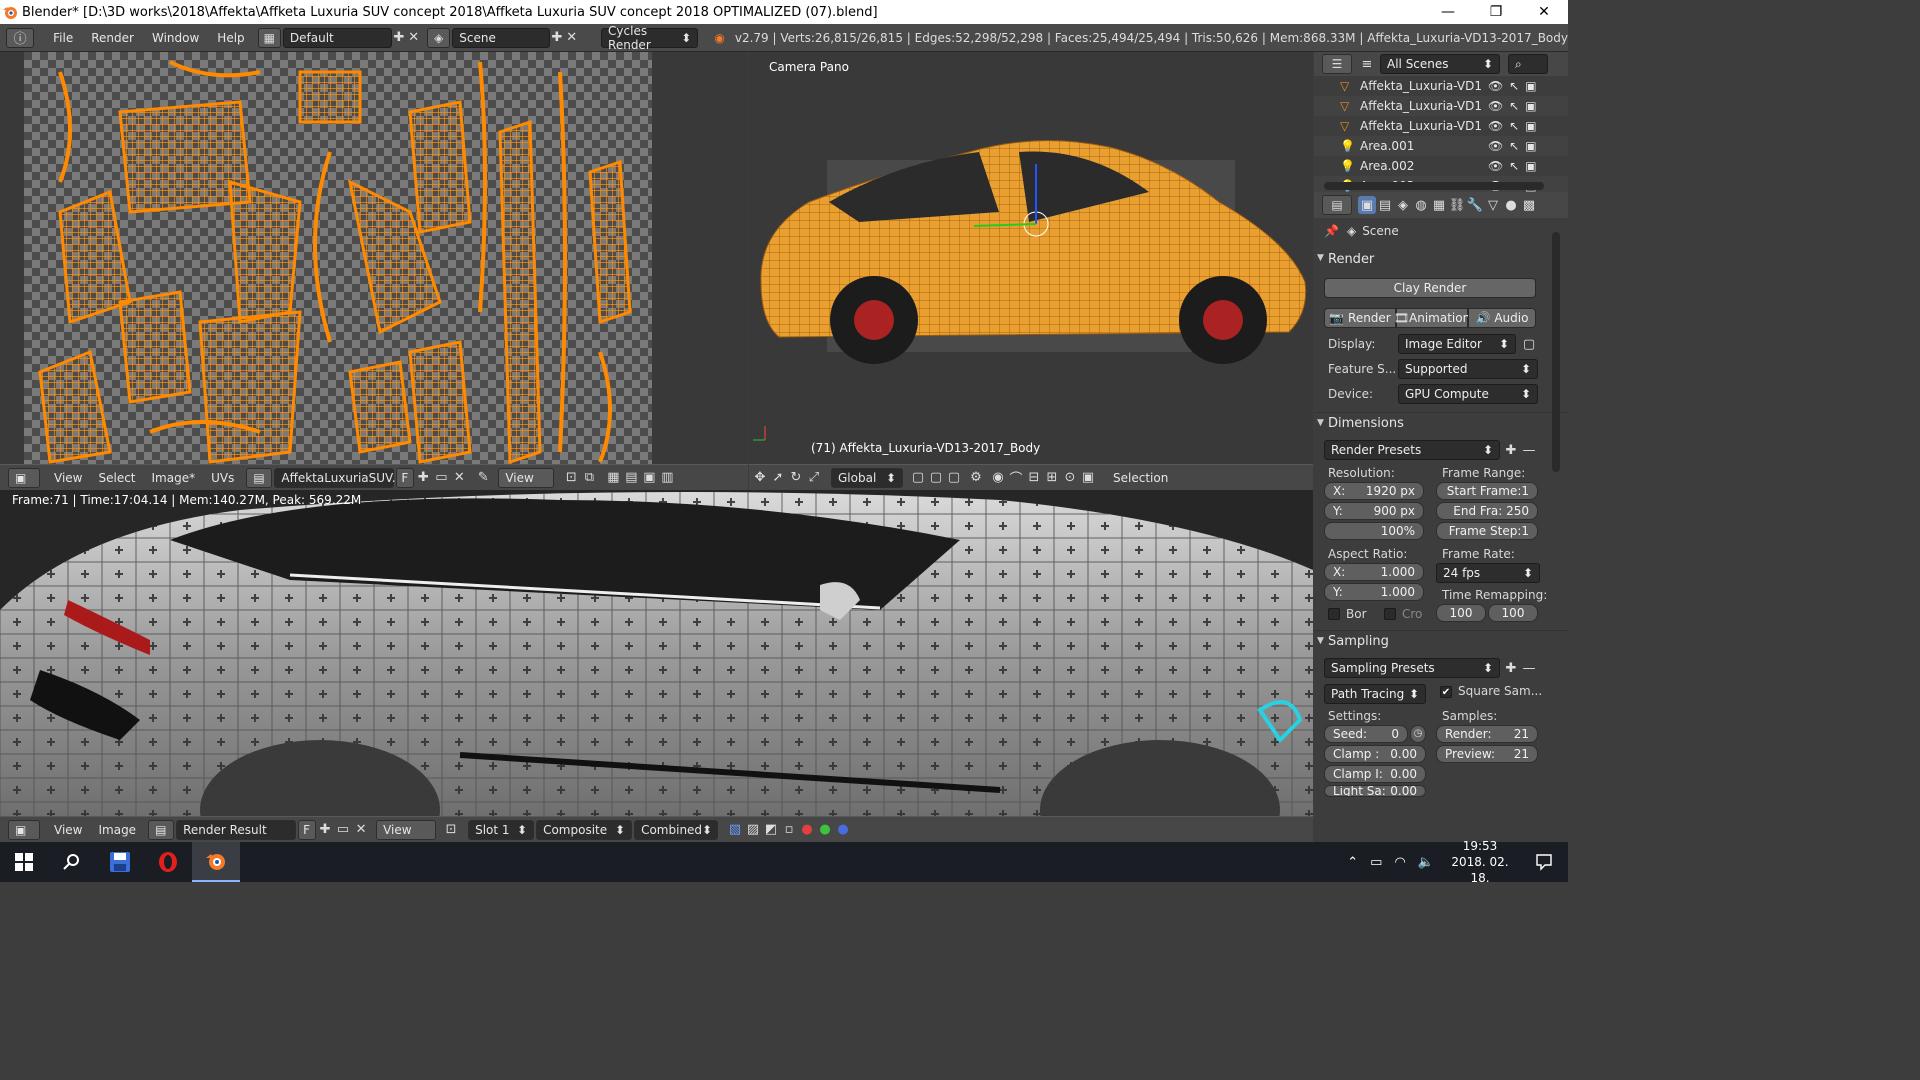 This screenshot has height=1080, width=1920. What do you see at coordinates (1088, 478) in the screenshot?
I see `camera-icon: ▣` at bounding box center [1088, 478].